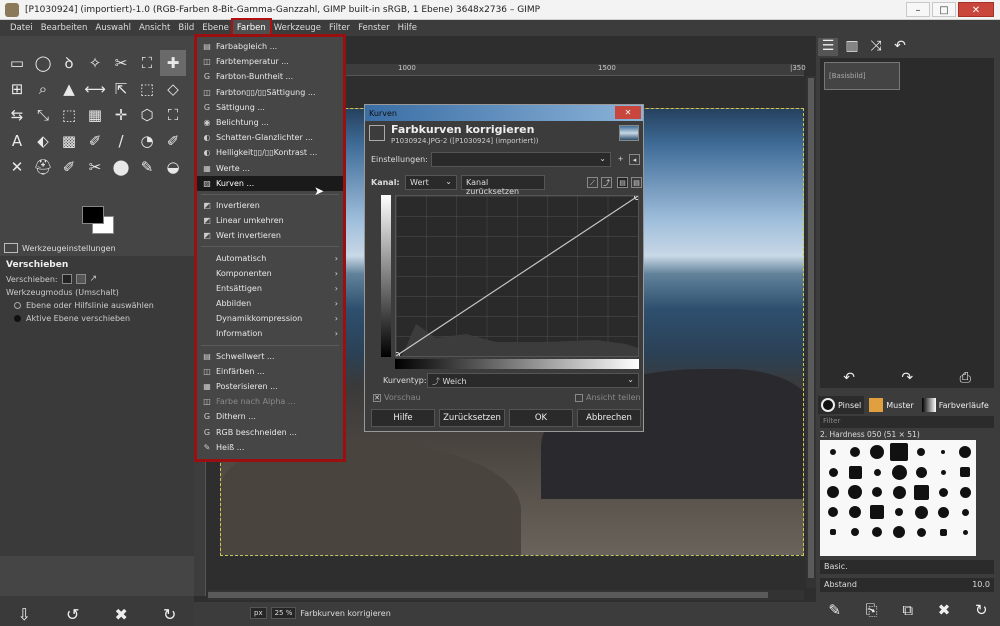  I want to click on horizontal-scrollbar, so click(506, 595).